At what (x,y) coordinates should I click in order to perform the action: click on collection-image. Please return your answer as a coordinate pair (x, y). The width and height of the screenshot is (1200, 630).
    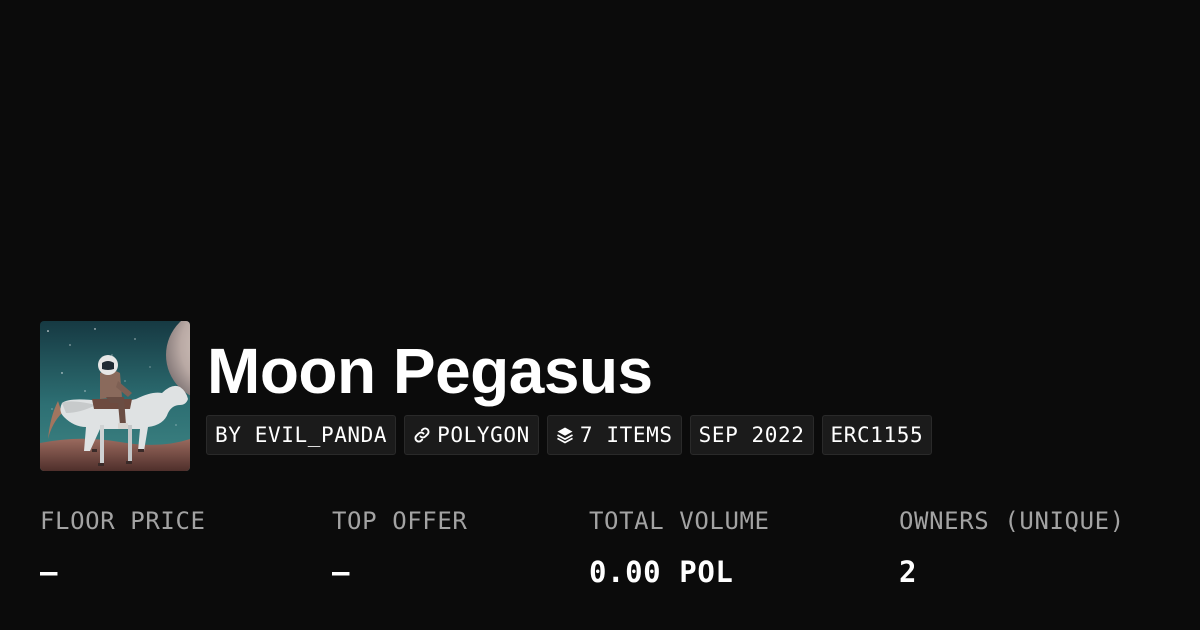
    Looking at the image, I should click on (115, 396).